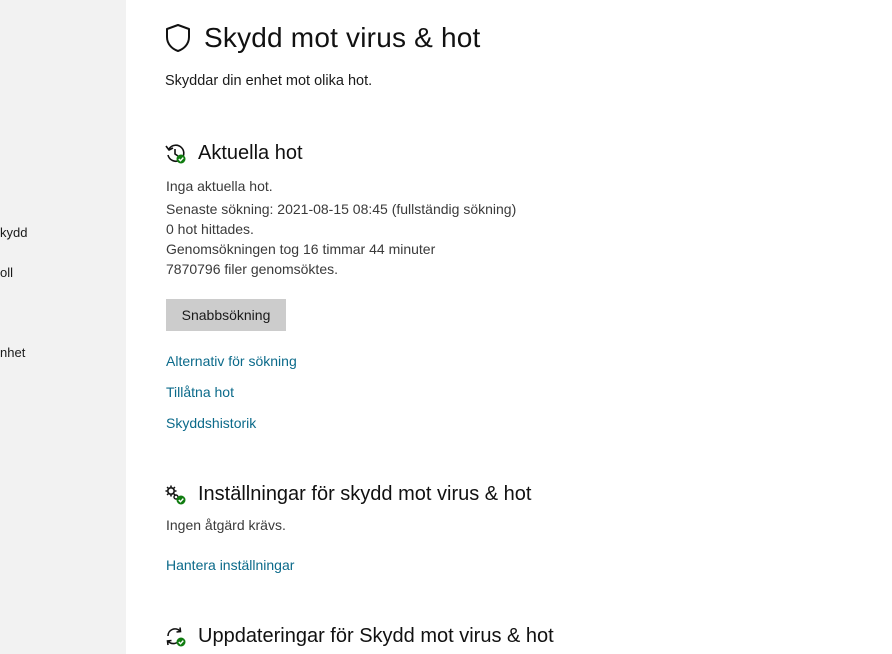 The height and width of the screenshot is (654, 892). What do you see at coordinates (250, 153) in the screenshot?
I see `current-threats-title: Aktuella hot` at bounding box center [250, 153].